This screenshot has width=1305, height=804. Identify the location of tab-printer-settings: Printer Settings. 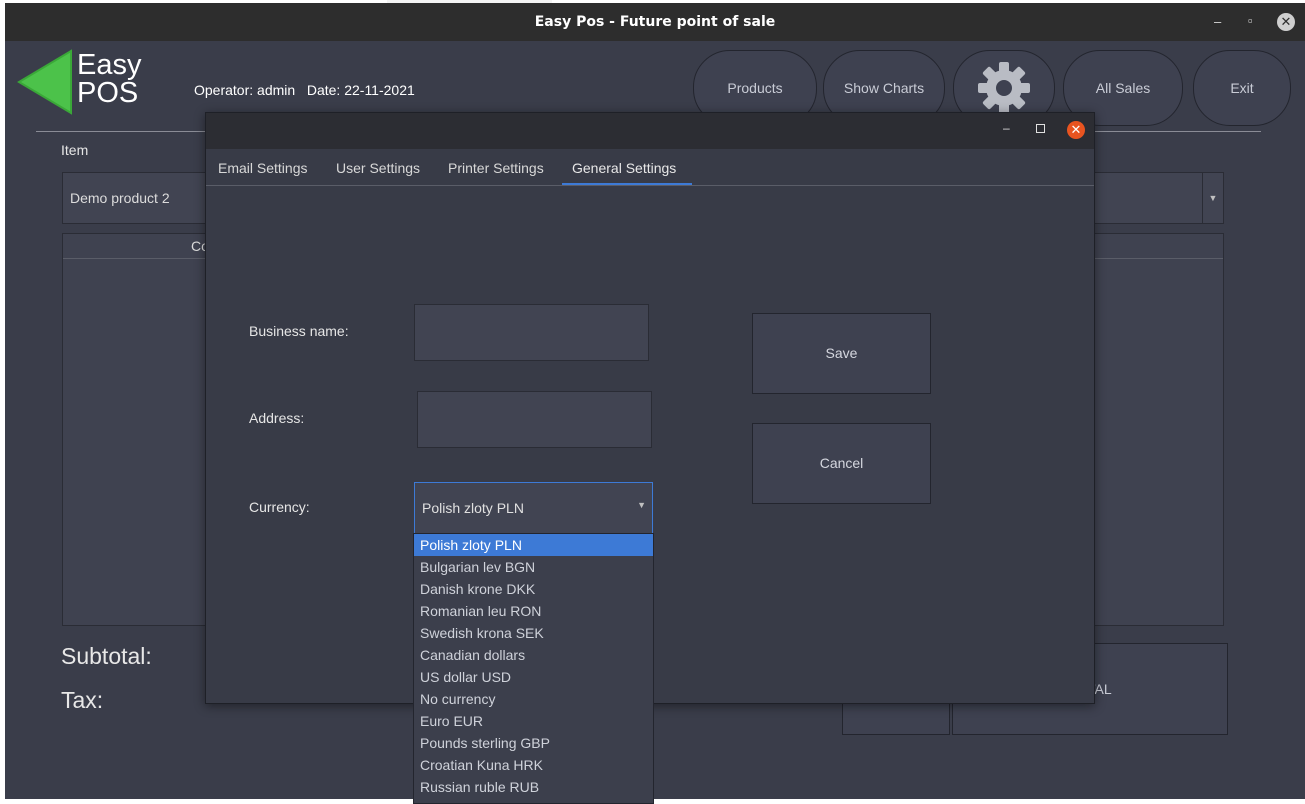
(496, 168).